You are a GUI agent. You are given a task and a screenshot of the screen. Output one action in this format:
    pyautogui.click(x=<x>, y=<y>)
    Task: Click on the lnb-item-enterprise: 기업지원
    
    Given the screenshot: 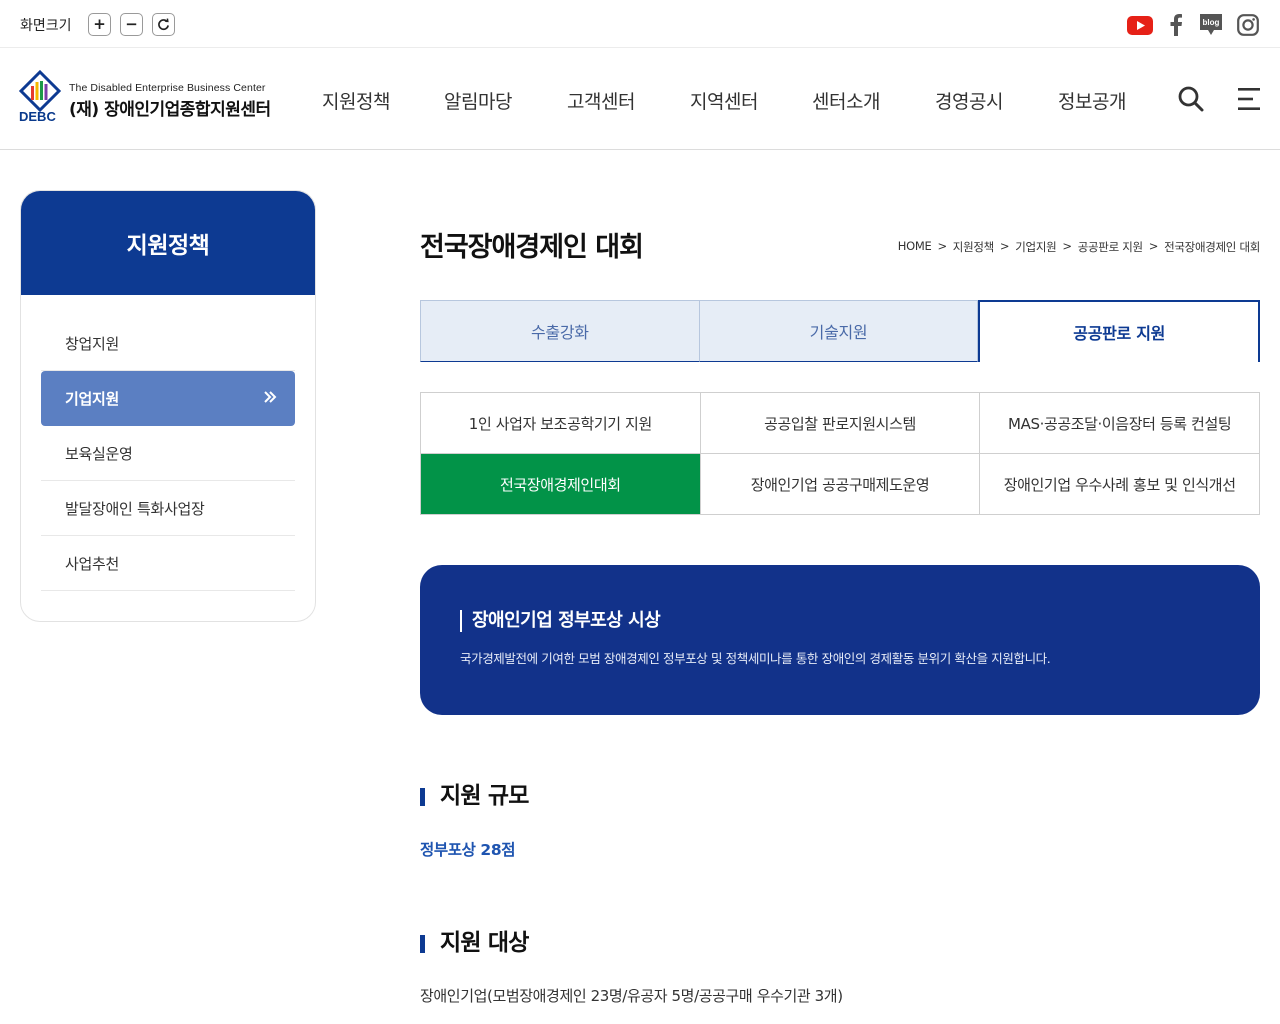 What is the action you would take?
    pyautogui.click(x=168, y=398)
    